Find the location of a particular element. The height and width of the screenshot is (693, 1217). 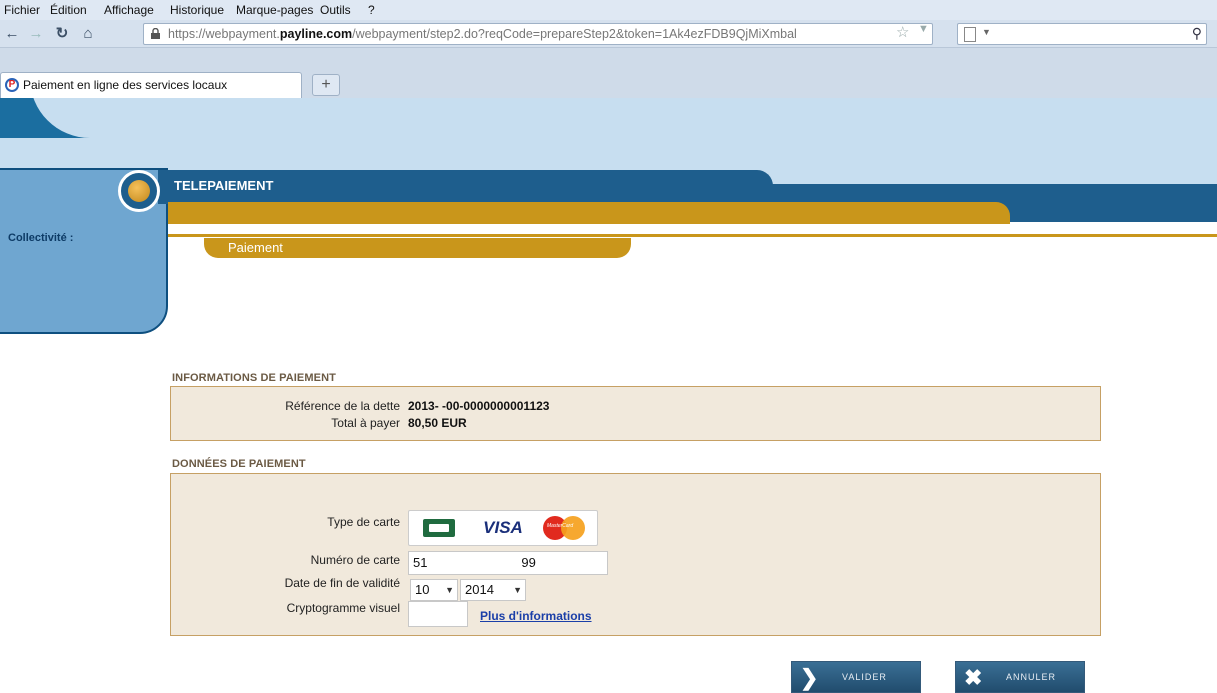

gold-bar is located at coordinates (589, 213).